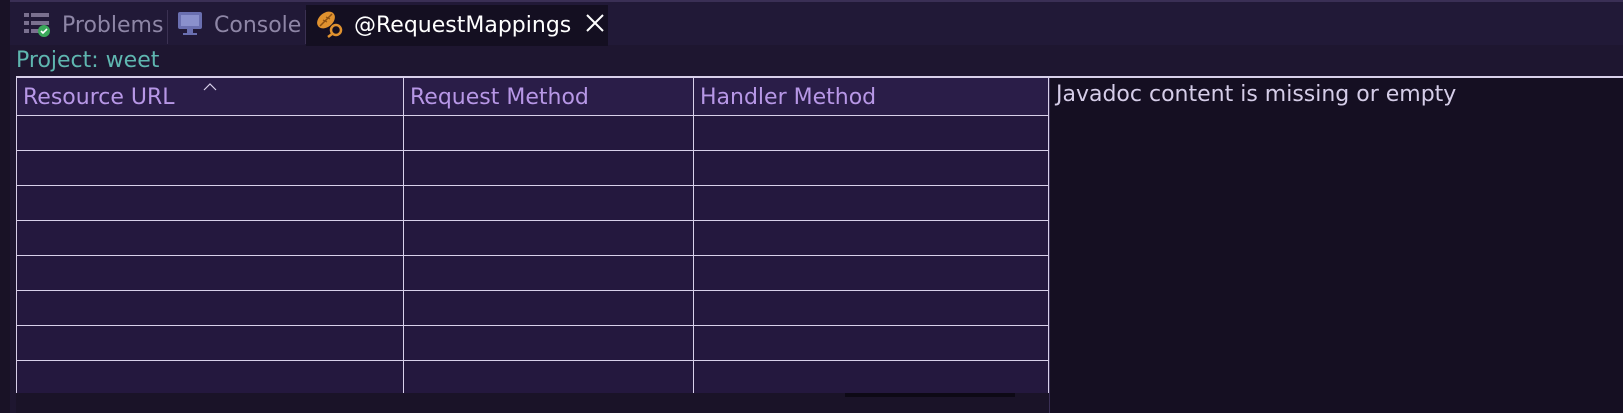 The width and height of the screenshot is (1623, 413). Describe the element at coordinates (88, 60) in the screenshot. I see `project-label: Project: weet` at that location.